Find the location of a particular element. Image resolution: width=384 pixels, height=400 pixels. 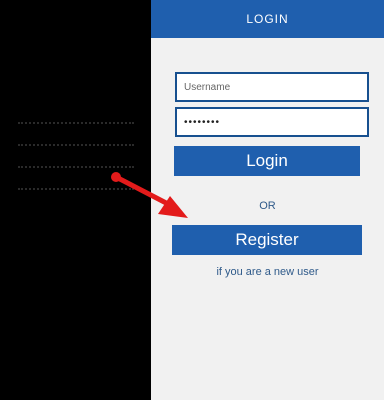

annotation-note is located at coordinates (76, 150).